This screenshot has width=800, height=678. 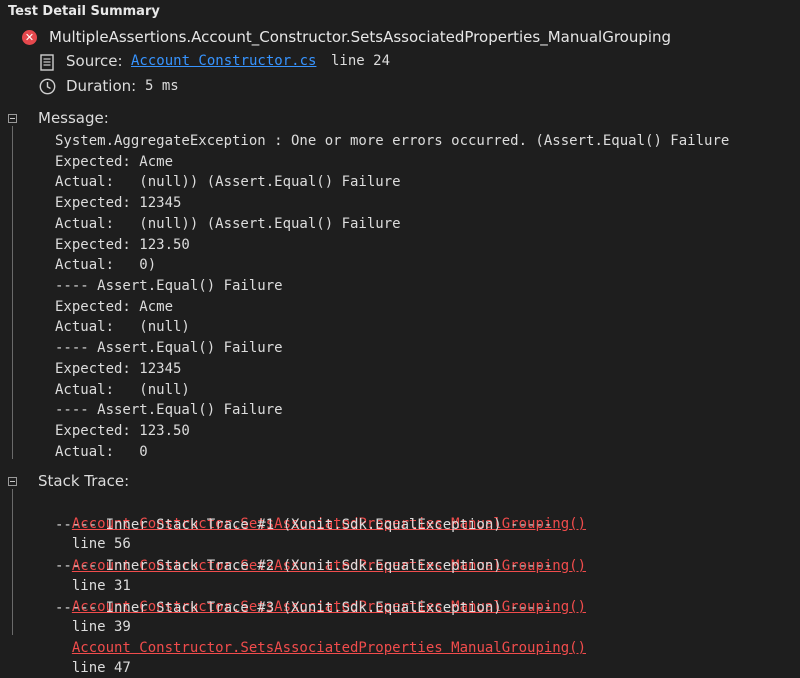 What do you see at coordinates (12, 481) in the screenshot?
I see `stack-collapse-icon` at bounding box center [12, 481].